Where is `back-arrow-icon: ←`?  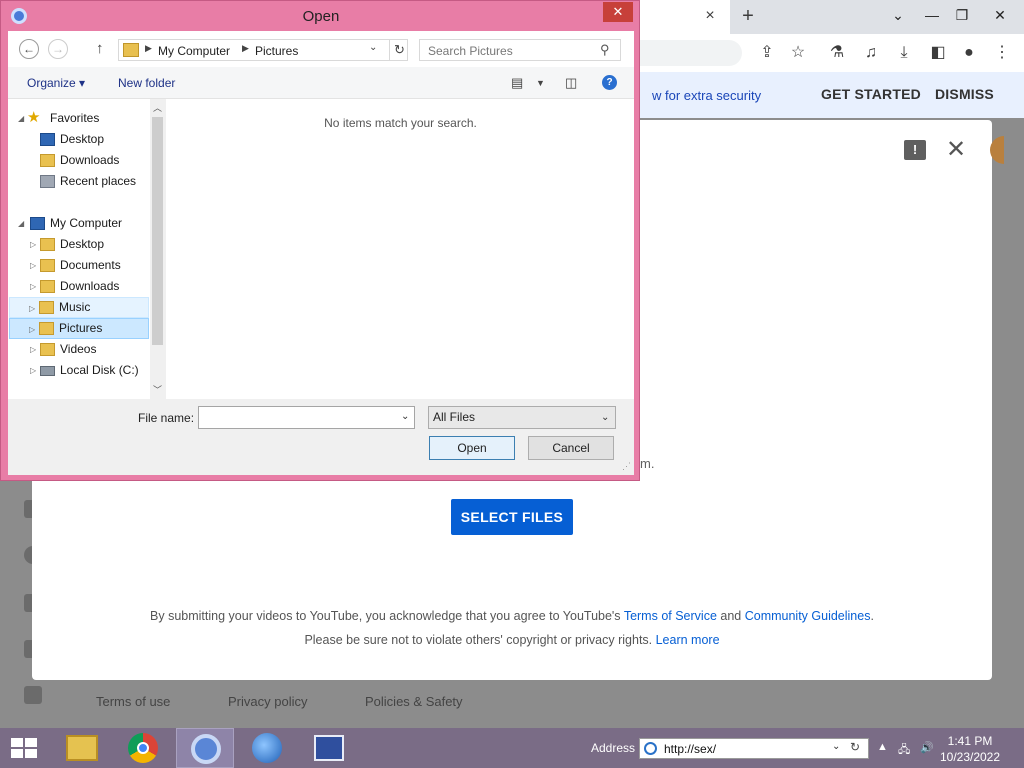 back-arrow-icon: ← is located at coordinates (29, 49).